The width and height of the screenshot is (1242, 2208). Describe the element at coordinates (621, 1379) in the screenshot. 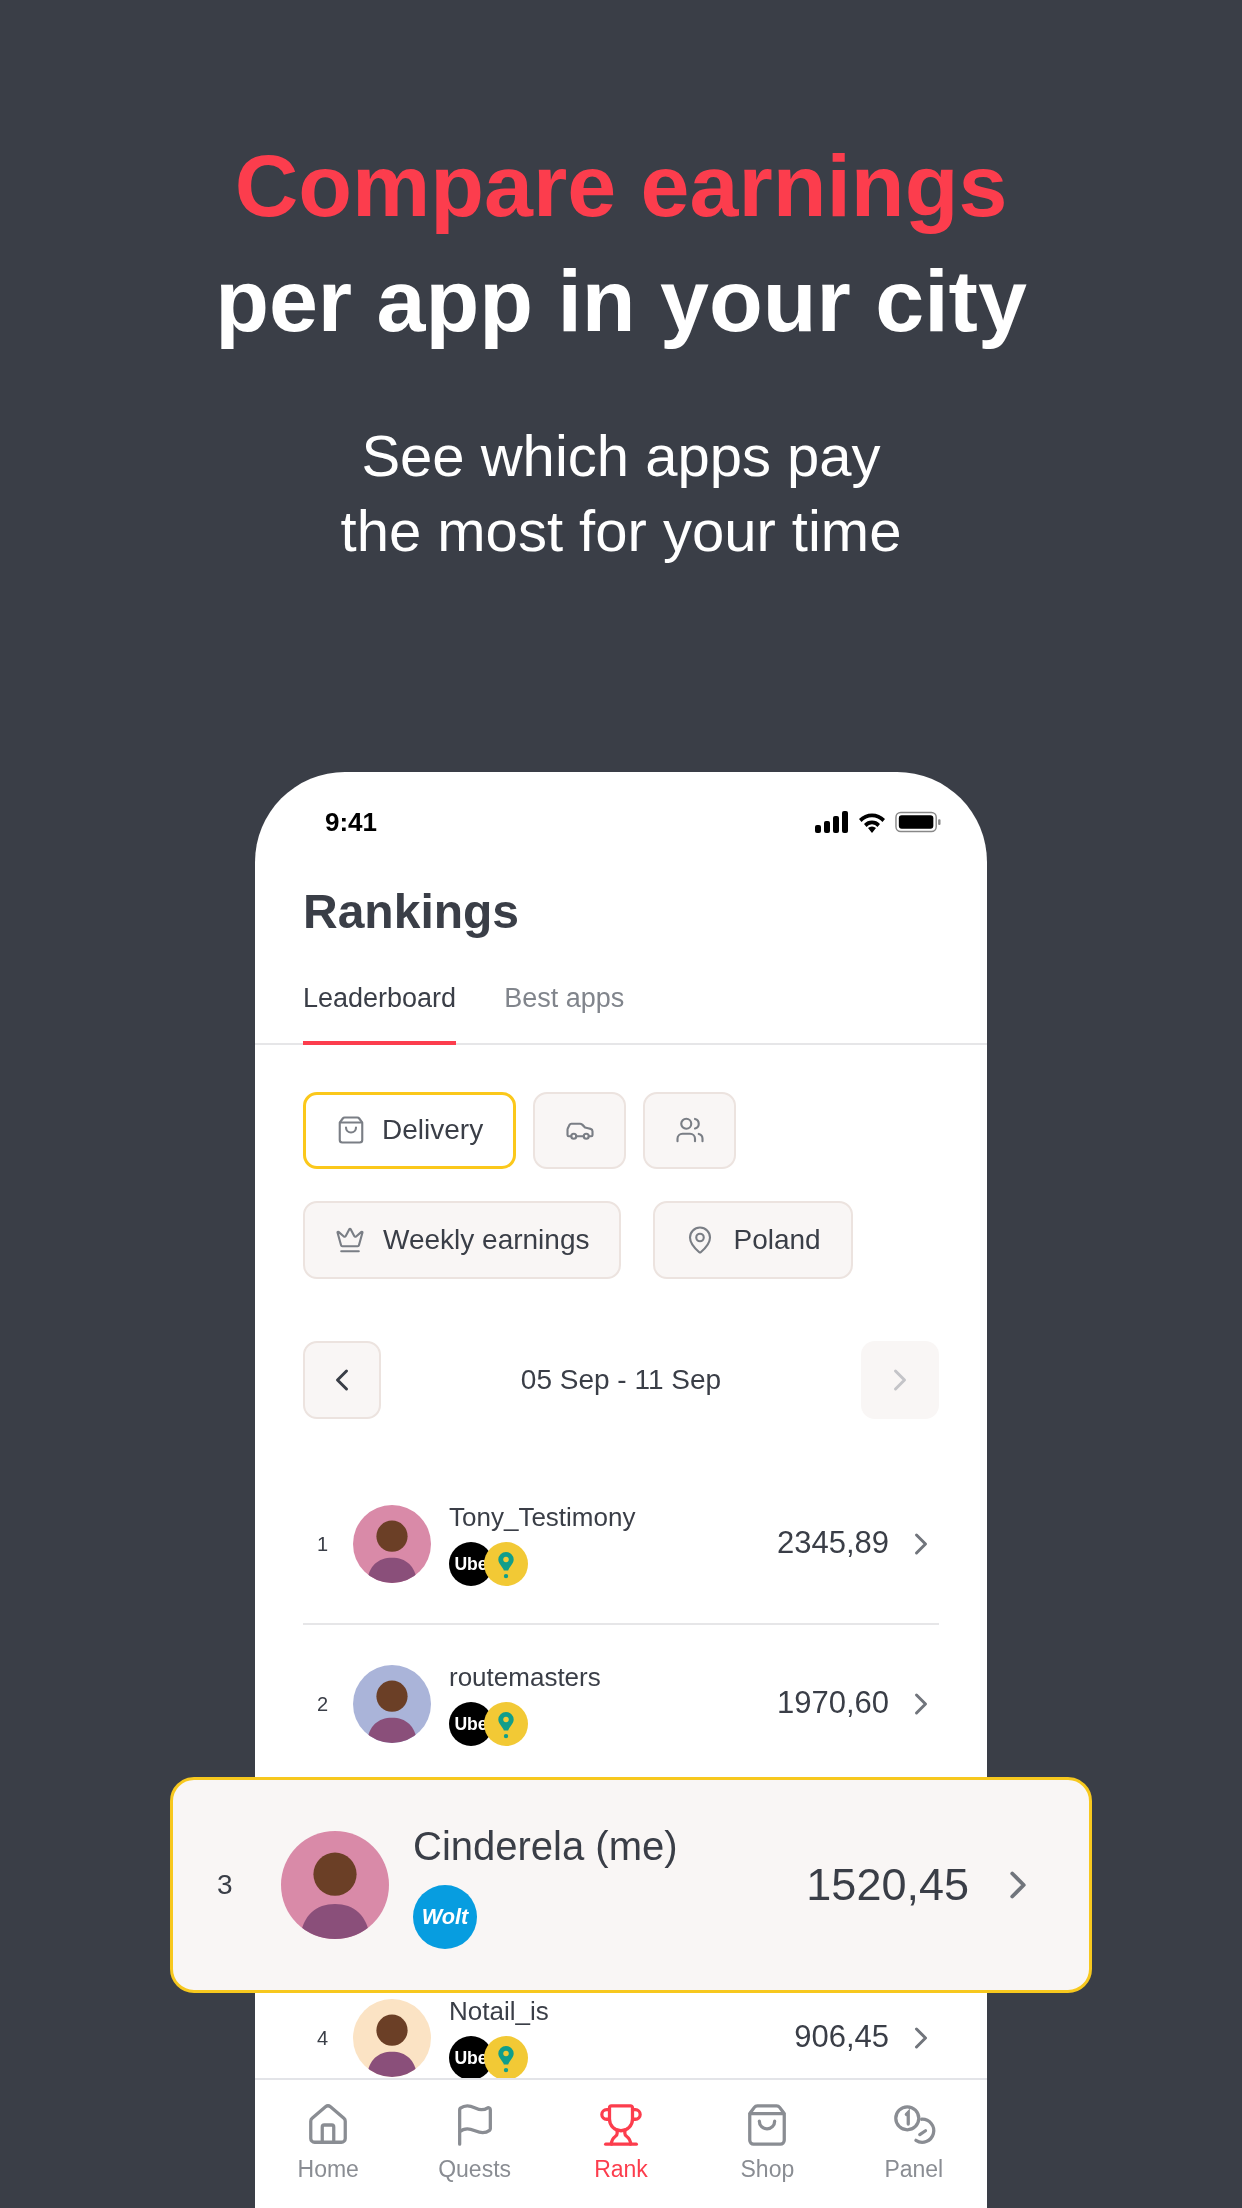

I see `date-range: 05 Sep - 11 Sep` at that location.